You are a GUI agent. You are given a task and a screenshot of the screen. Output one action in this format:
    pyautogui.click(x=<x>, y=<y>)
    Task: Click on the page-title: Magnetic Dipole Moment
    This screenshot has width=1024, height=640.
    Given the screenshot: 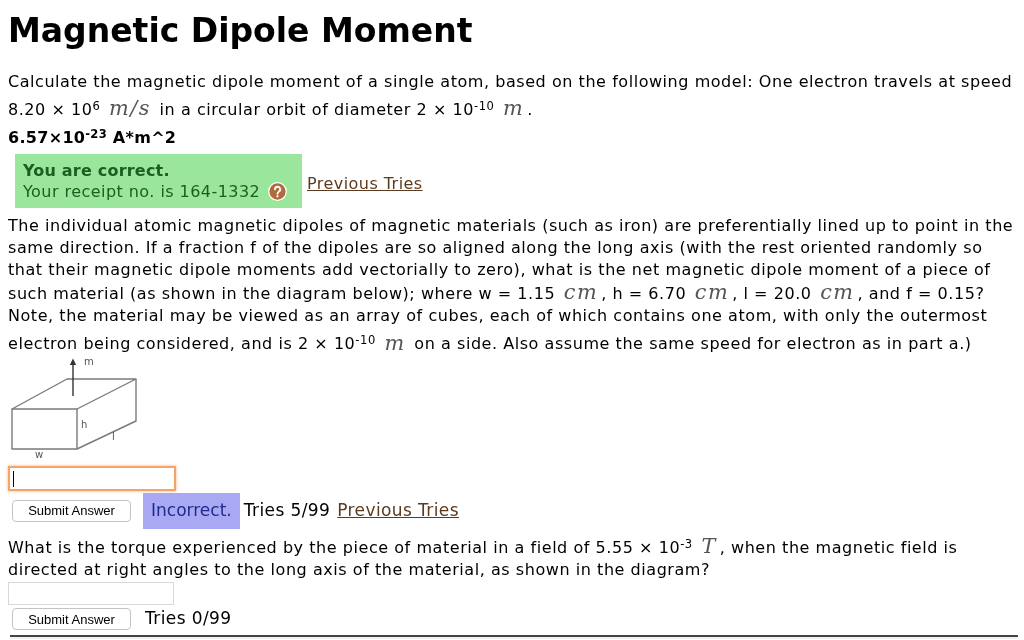 What is the action you would take?
    pyautogui.click(x=241, y=30)
    